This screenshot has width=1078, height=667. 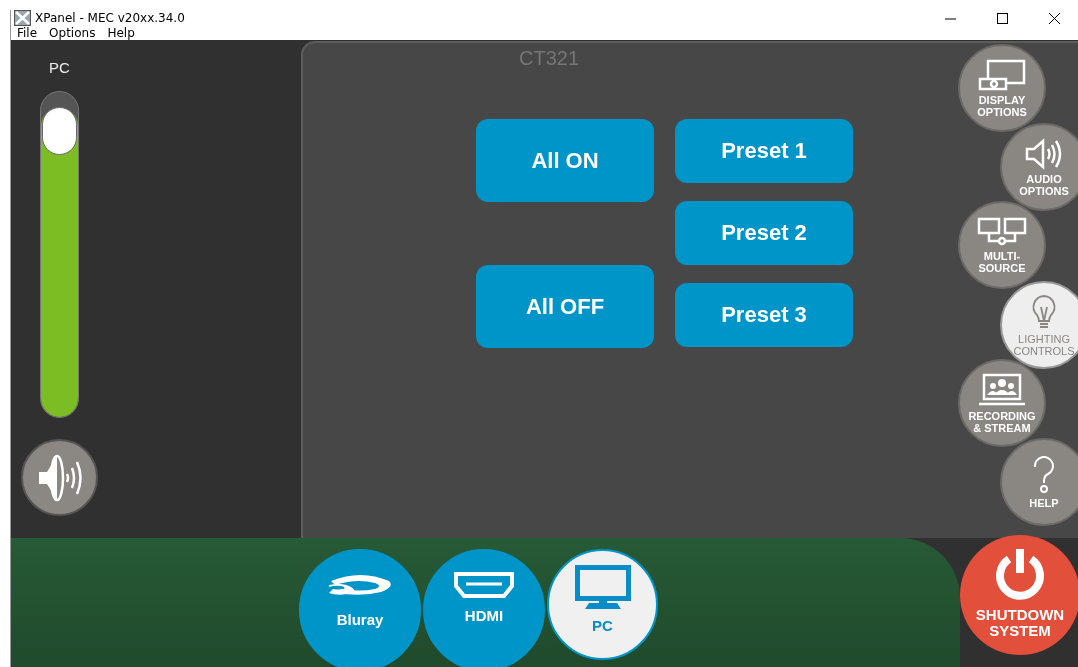 What do you see at coordinates (110, 18) in the screenshot?
I see `window-title: XPanel - MEC v20xx.34.0` at bounding box center [110, 18].